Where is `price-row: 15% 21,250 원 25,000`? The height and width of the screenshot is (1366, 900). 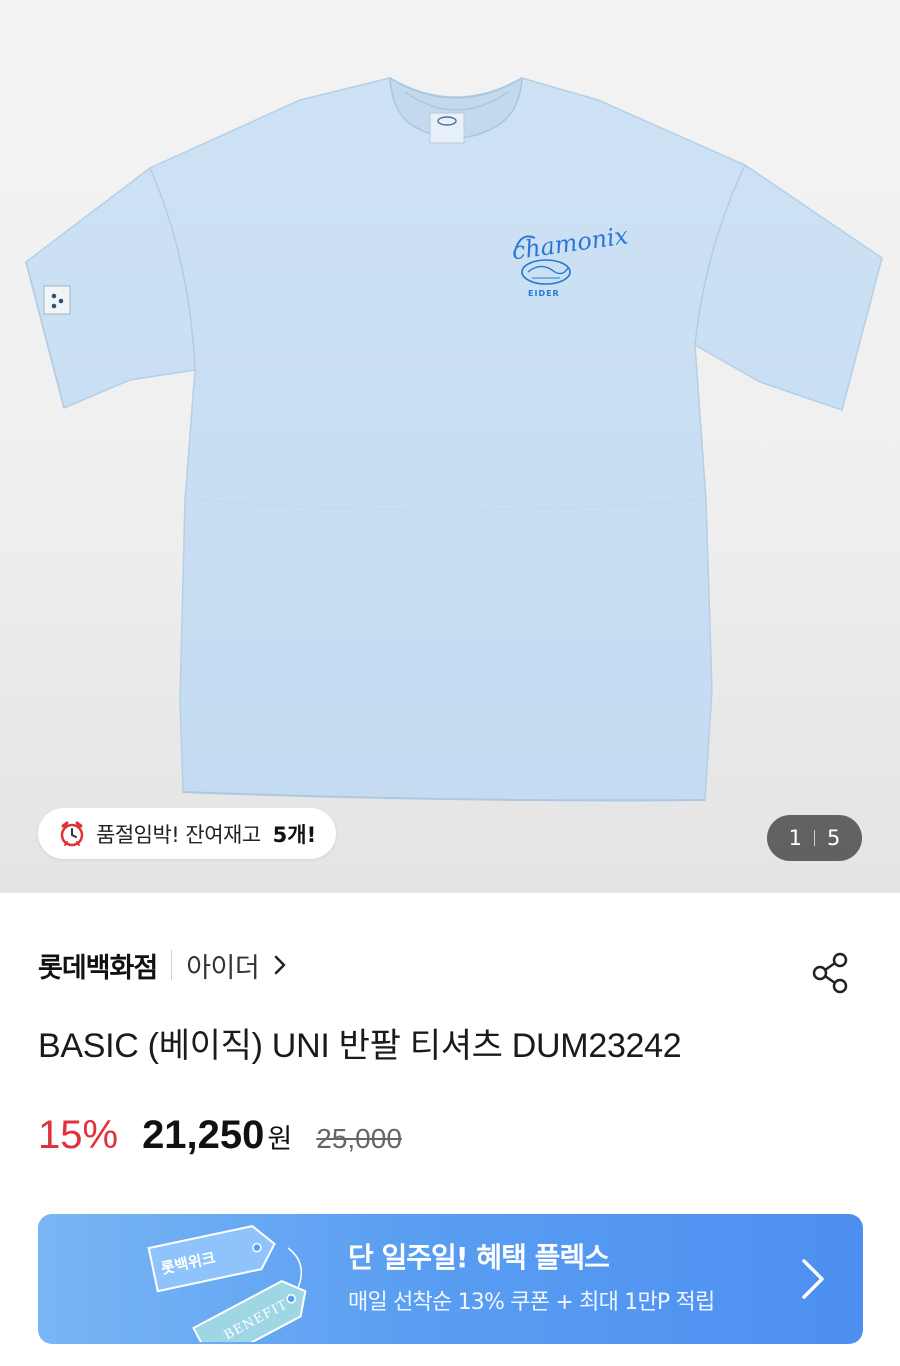 price-row: 15% 21,250 원 25,000 is located at coordinates (220, 1139).